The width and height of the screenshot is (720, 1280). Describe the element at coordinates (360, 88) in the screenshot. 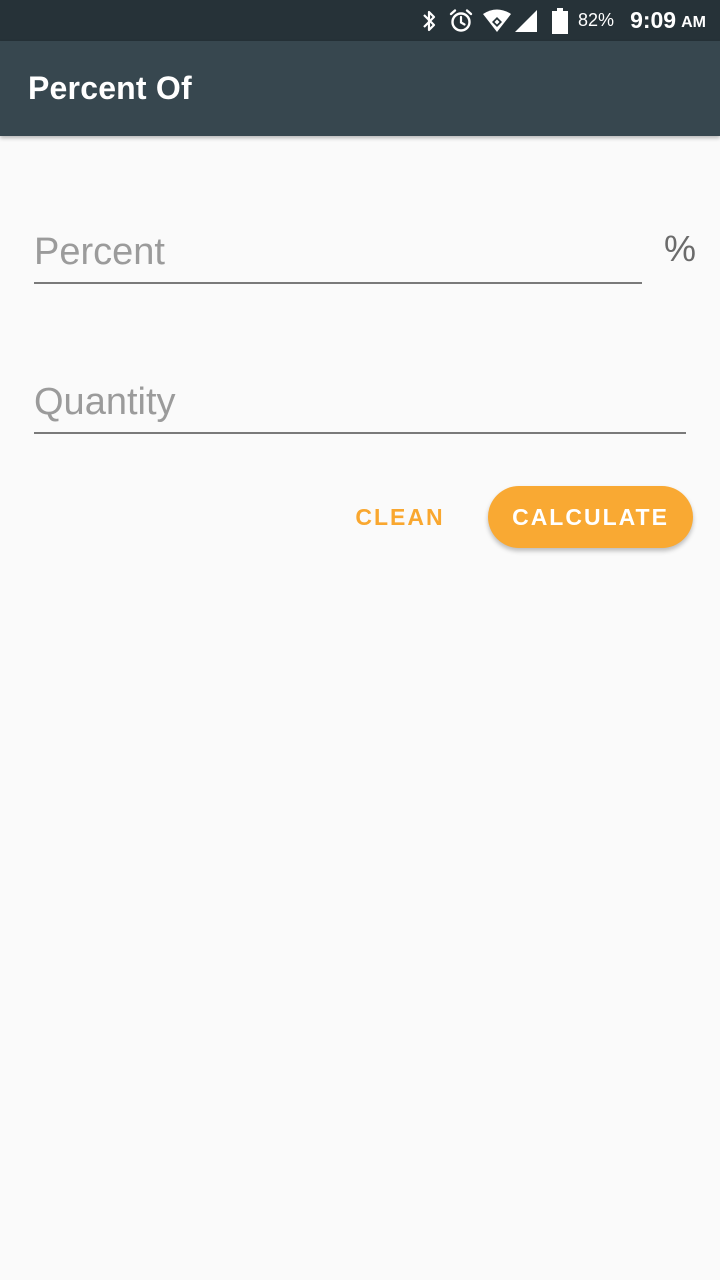

I see `app-bar: Percent Of` at that location.